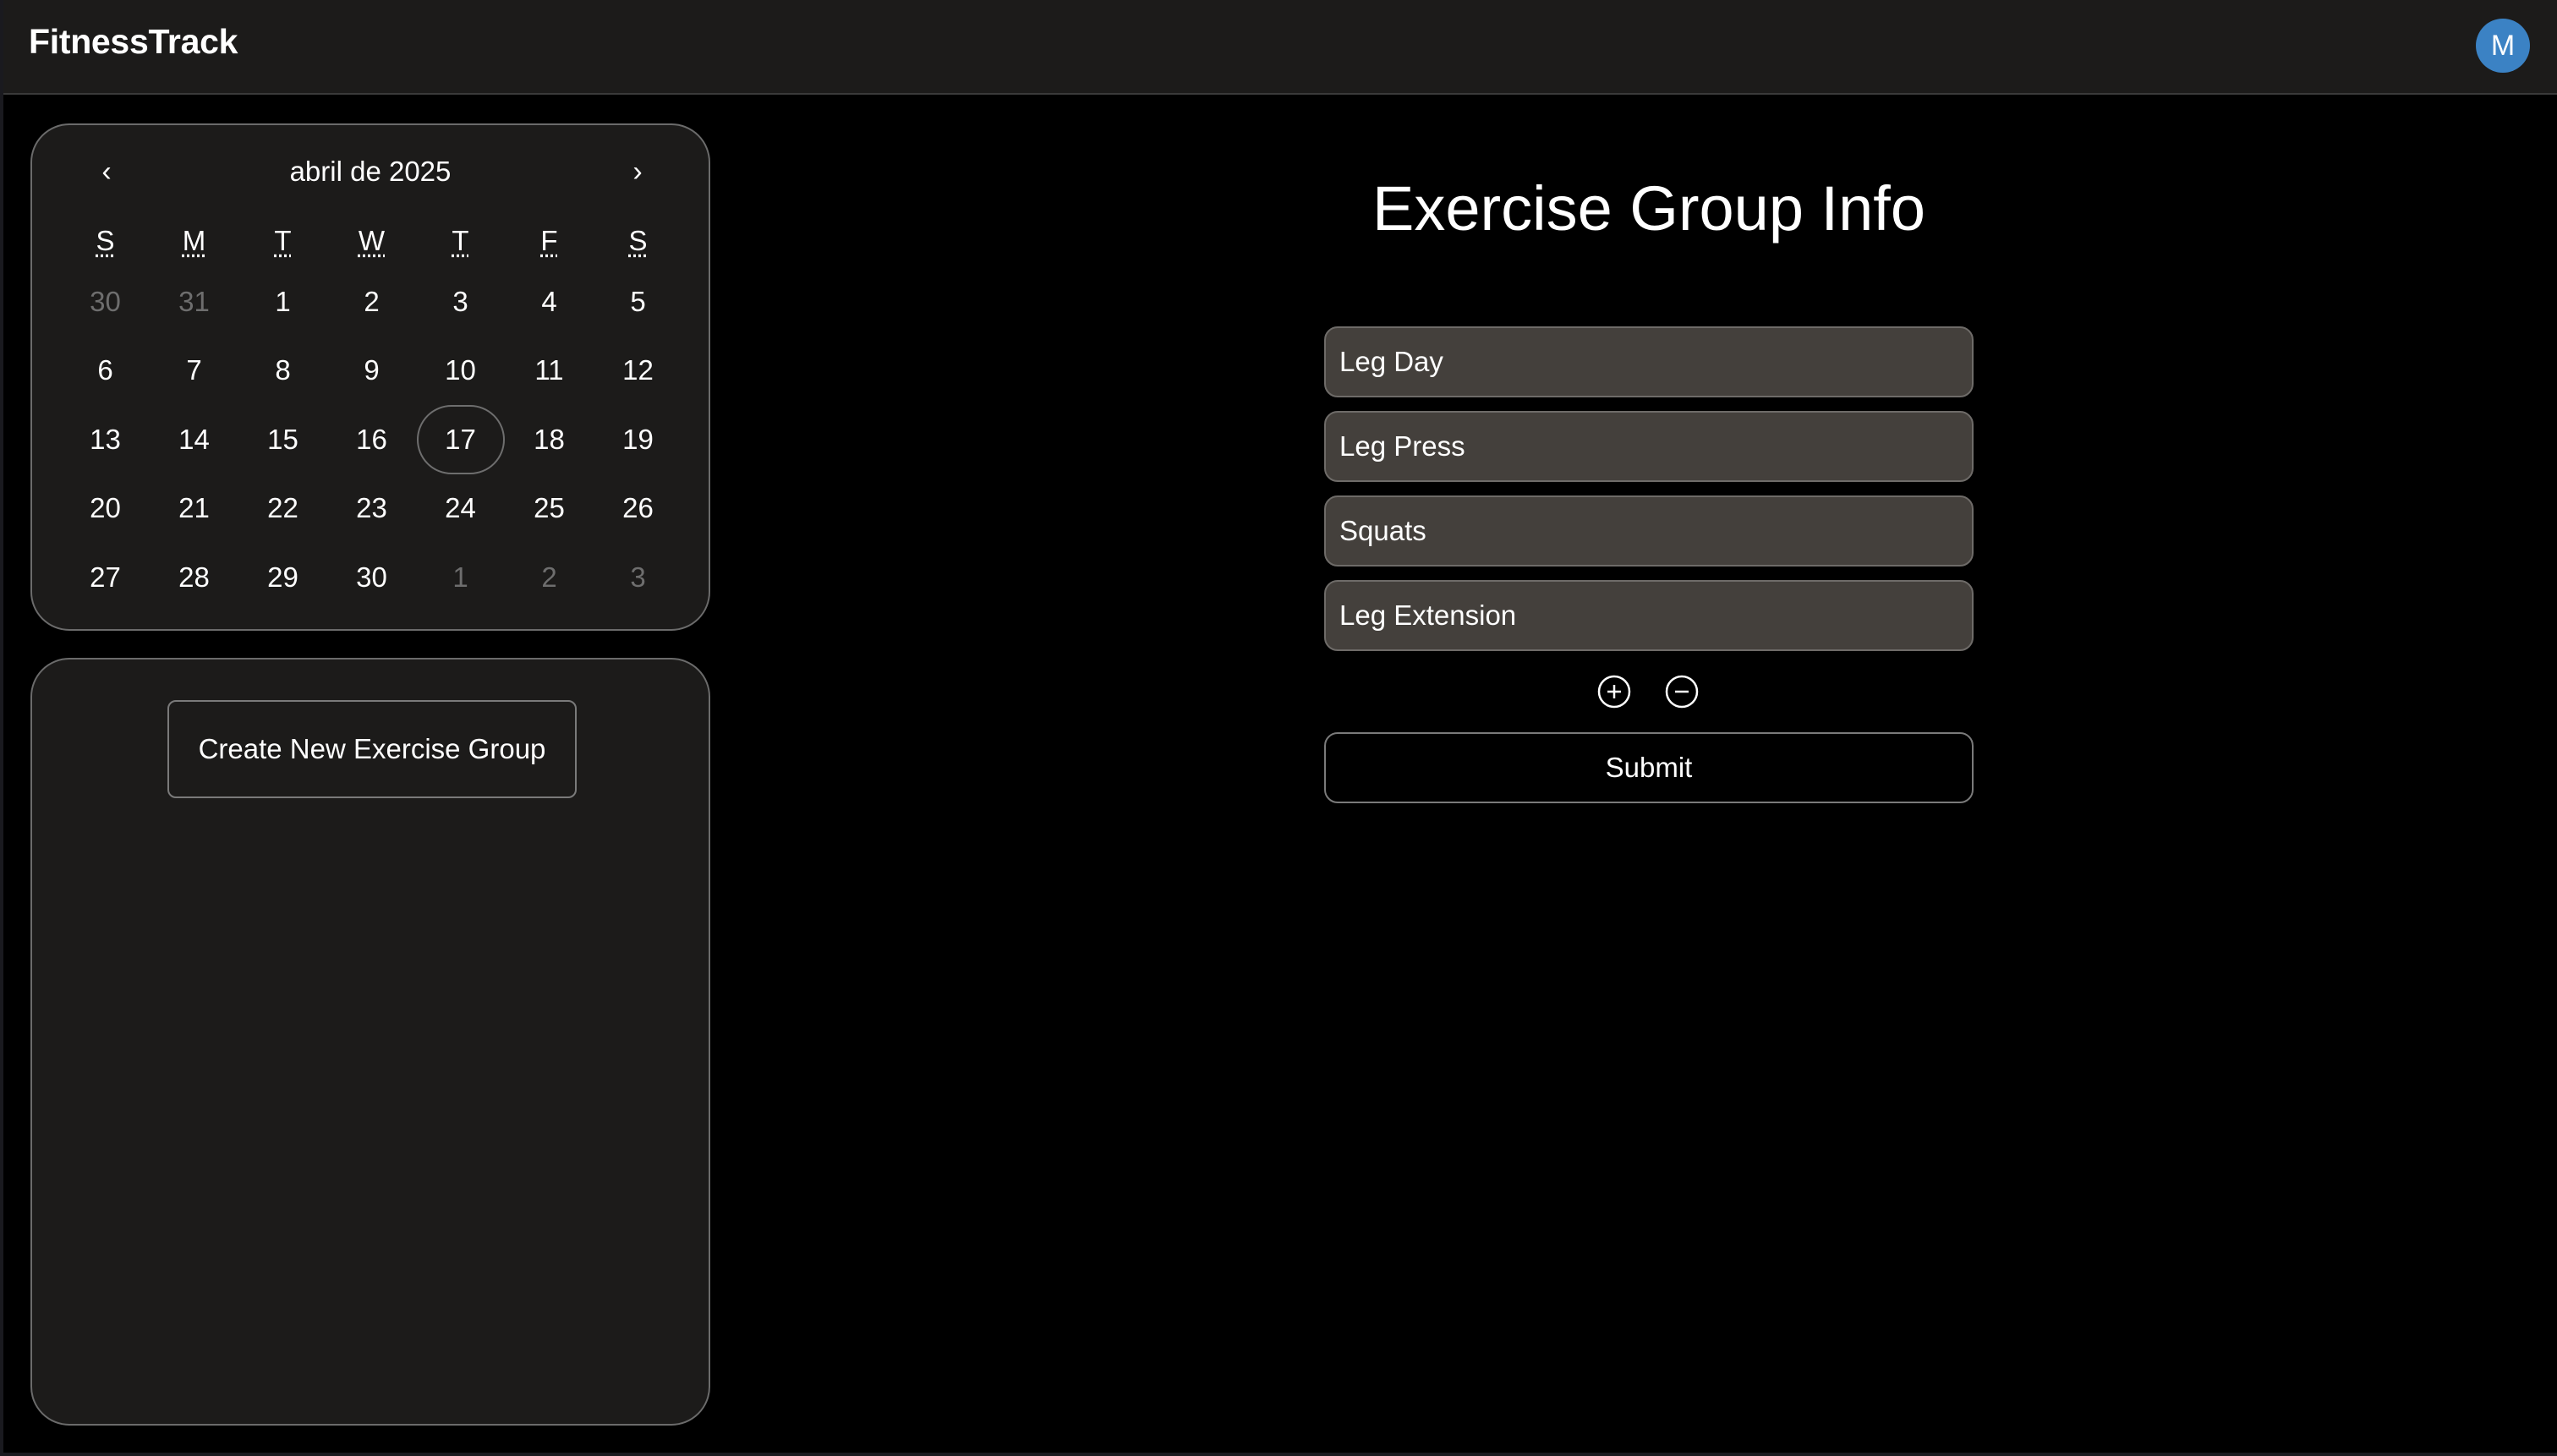 The height and width of the screenshot is (1456, 2557). I want to click on calendar-day: 18, so click(549, 440).